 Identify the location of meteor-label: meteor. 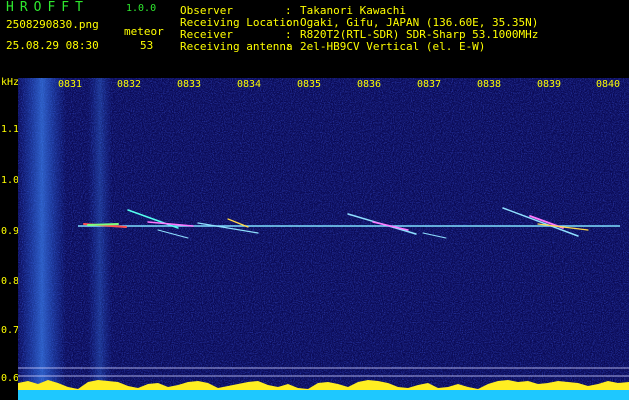
(144, 31).